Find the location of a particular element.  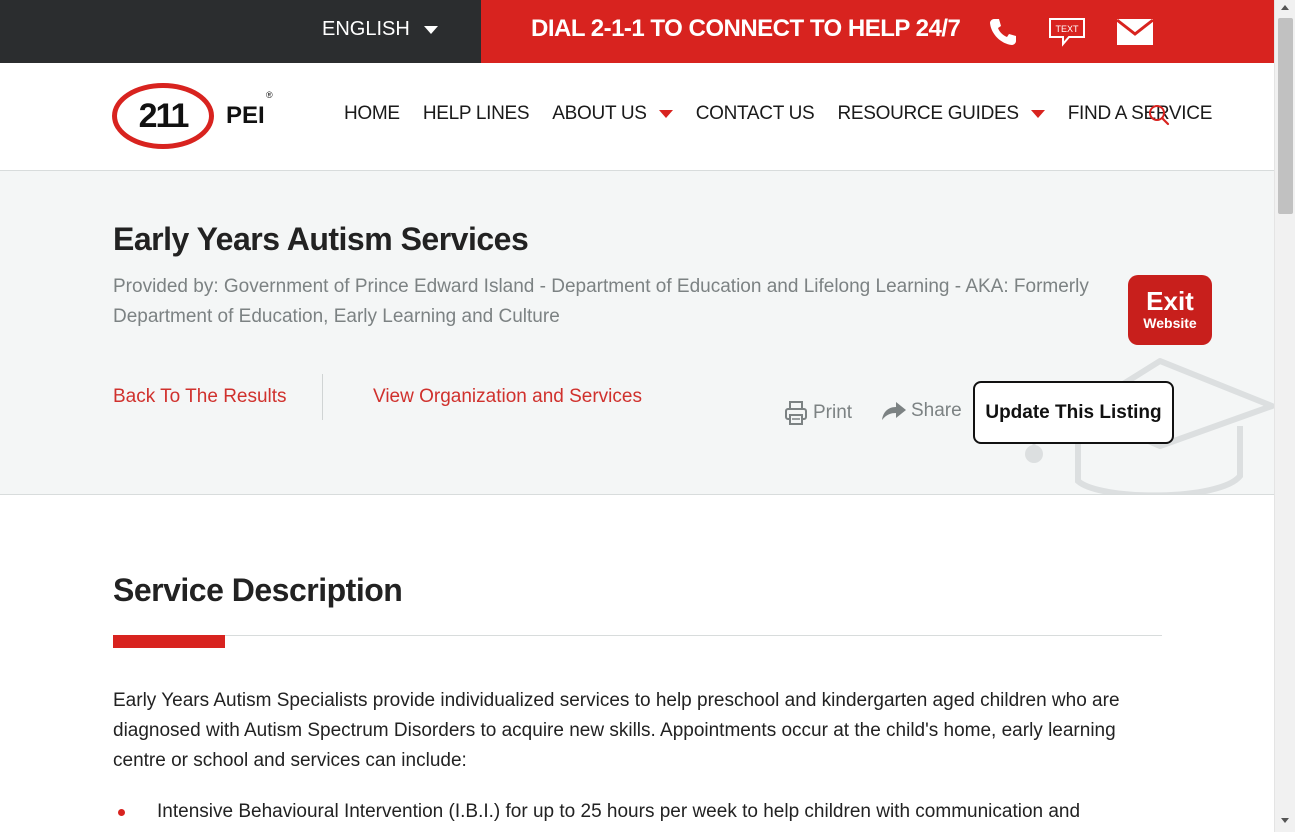

logo-number: 211 is located at coordinates (164, 115).